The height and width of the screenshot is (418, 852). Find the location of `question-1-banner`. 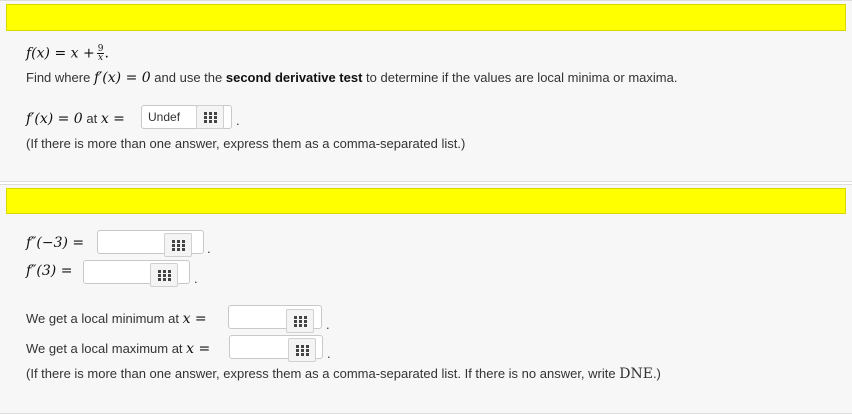

question-1-banner is located at coordinates (426, 17).